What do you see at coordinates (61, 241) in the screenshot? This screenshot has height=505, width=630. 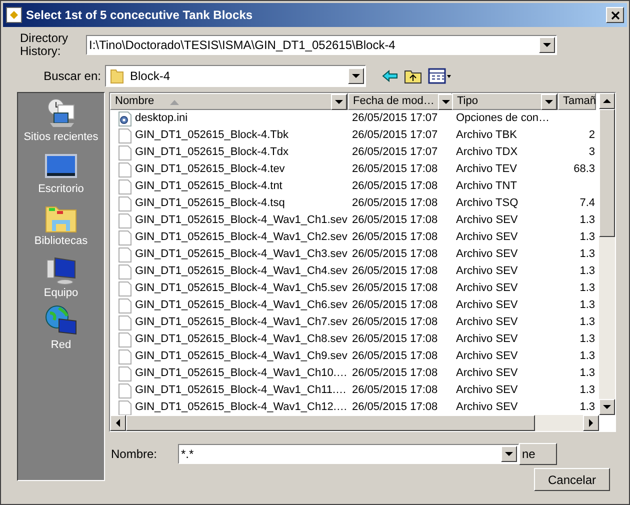 I see `place-label: Bibliotecas` at bounding box center [61, 241].